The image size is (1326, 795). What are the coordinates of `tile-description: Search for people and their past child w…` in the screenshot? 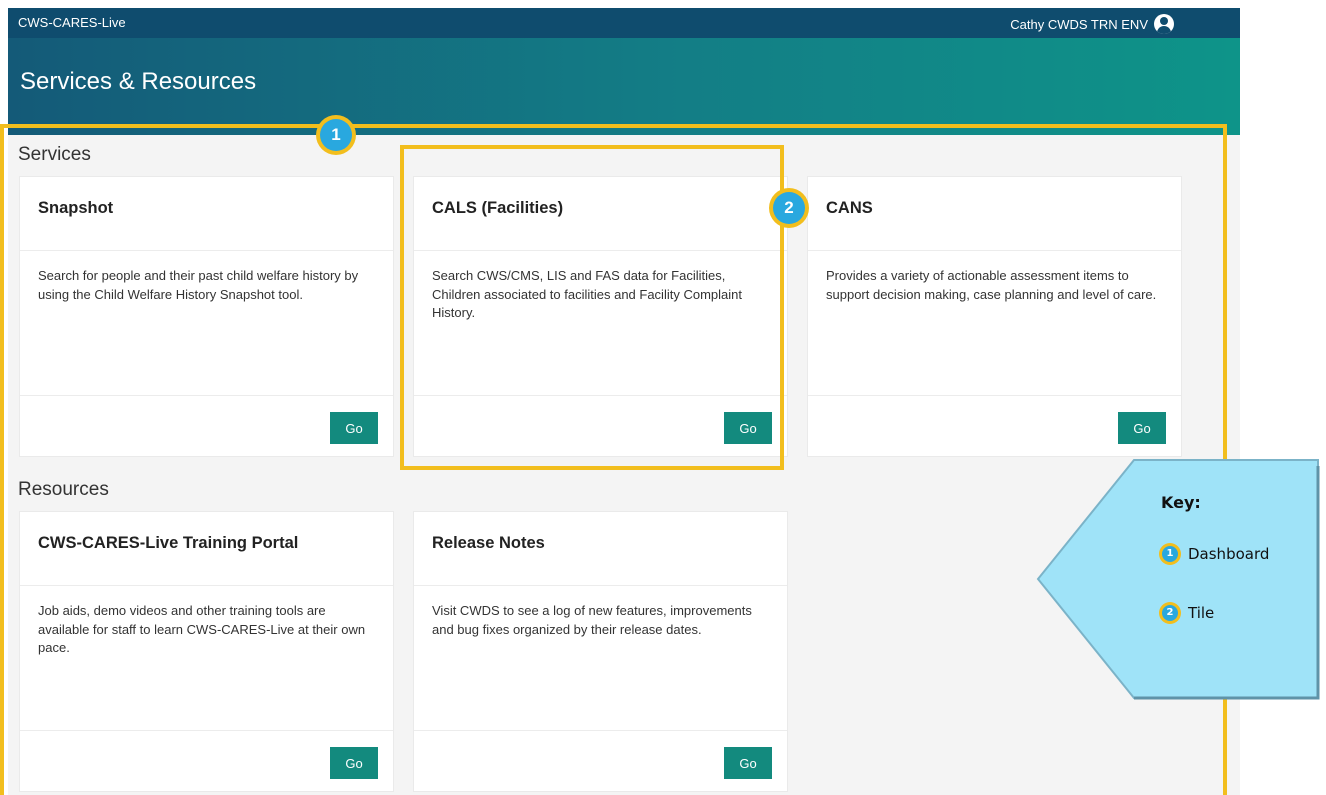 It's located at (206, 323).